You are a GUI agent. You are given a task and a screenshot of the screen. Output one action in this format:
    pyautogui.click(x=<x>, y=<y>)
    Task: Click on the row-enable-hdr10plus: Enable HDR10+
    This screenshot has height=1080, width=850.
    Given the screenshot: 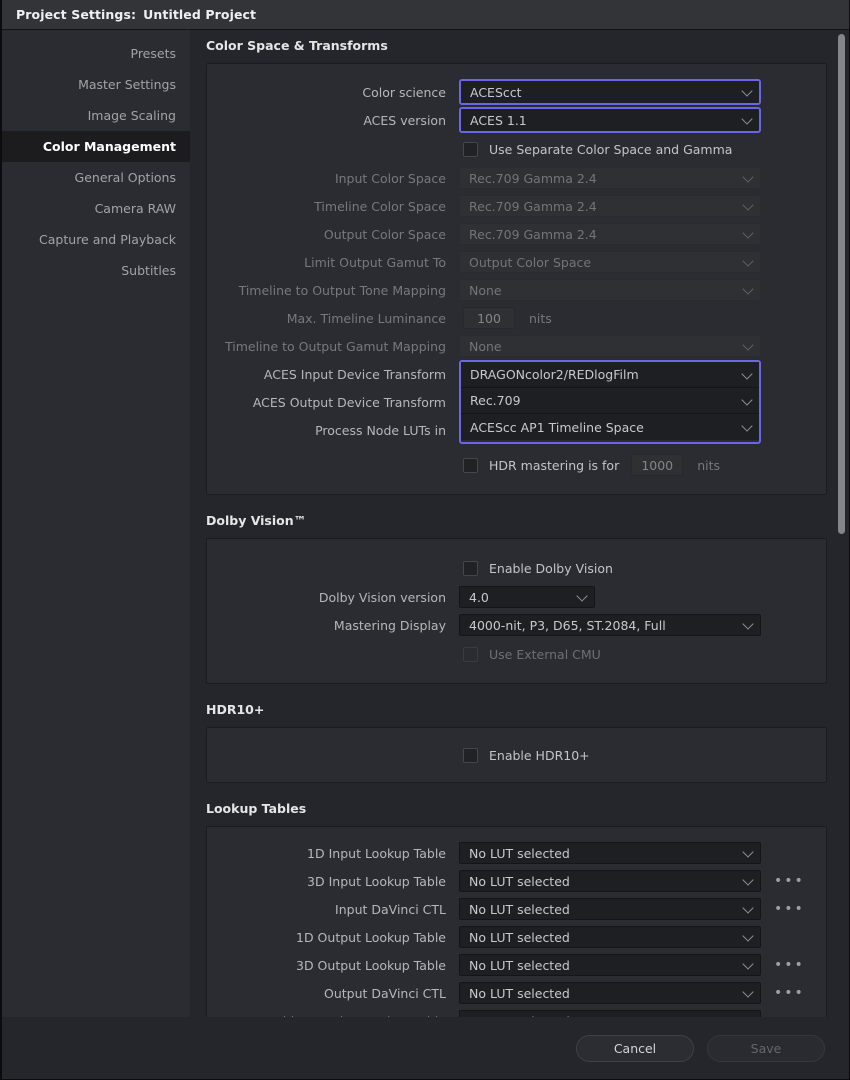 What is the action you would take?
    pyautogui.click(x=503, y=755)
    